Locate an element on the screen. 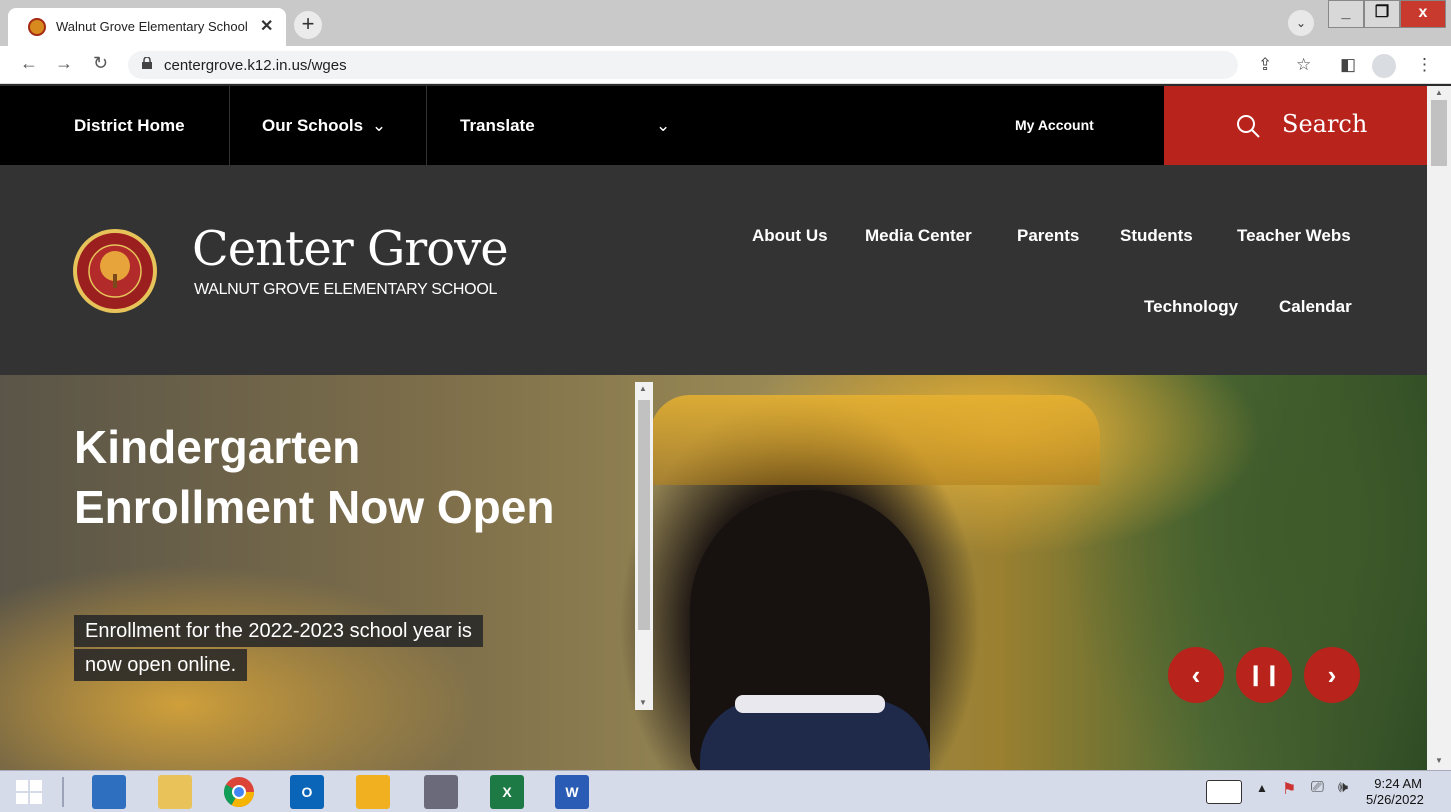 This screenshot has width=1451, height=812. page-scrollbar: ▲ ▼ is located at coordinates (1439, 428).